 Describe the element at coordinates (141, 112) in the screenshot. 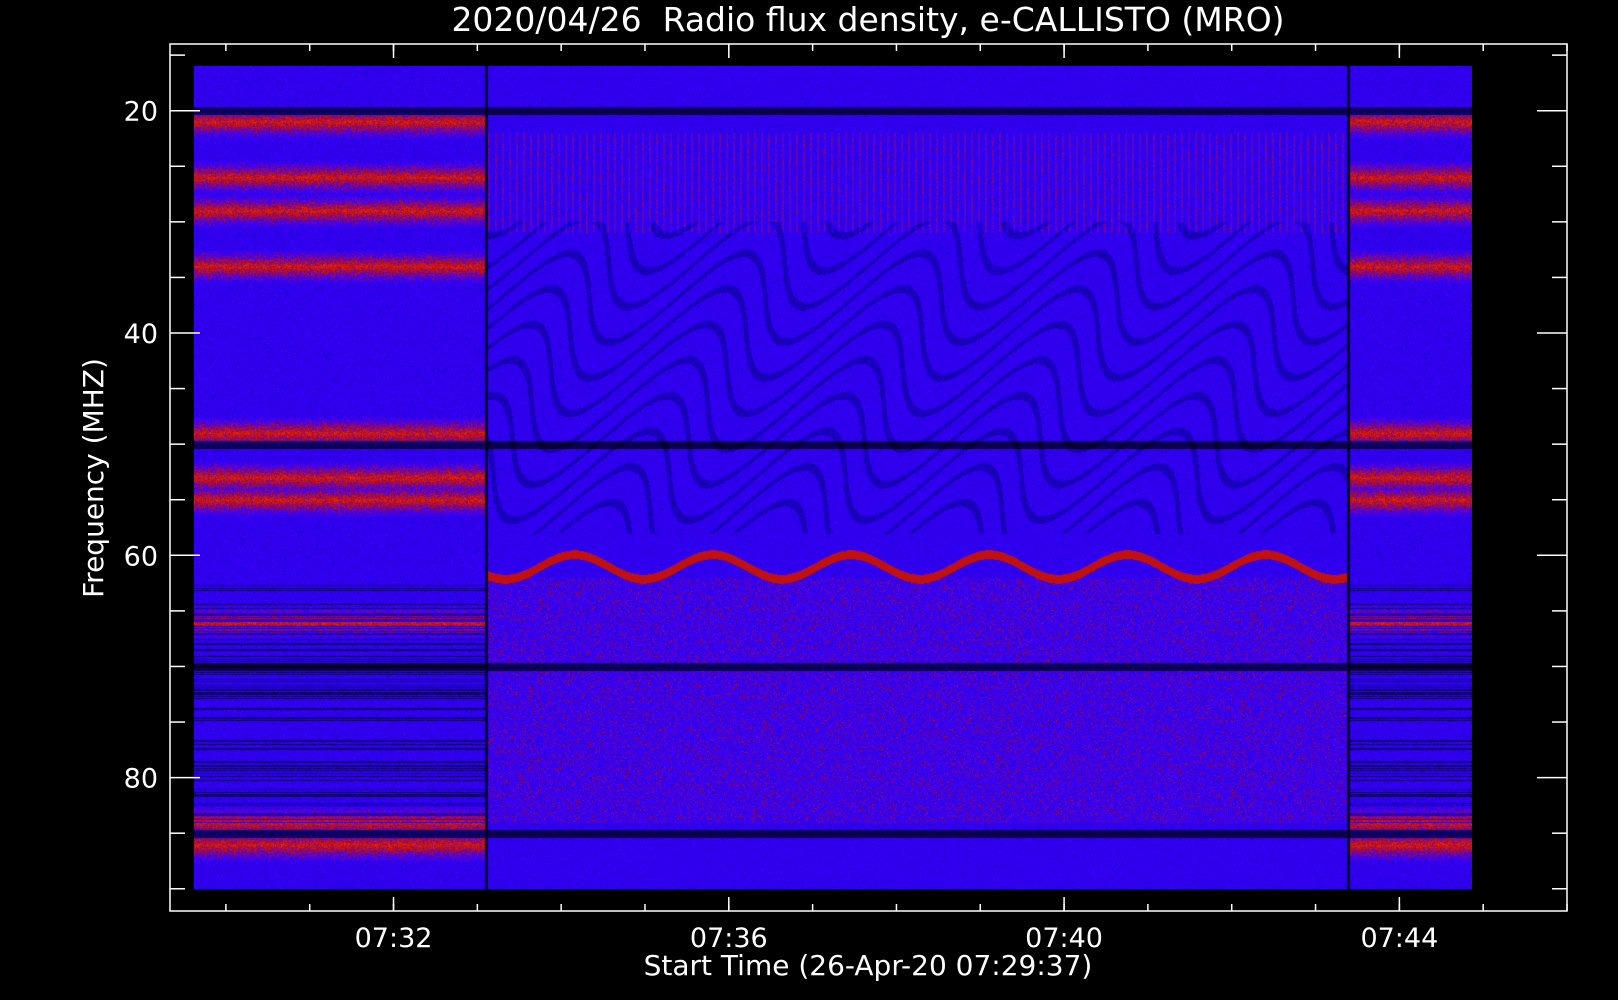

I see `y-tick-label: 20` at that location.